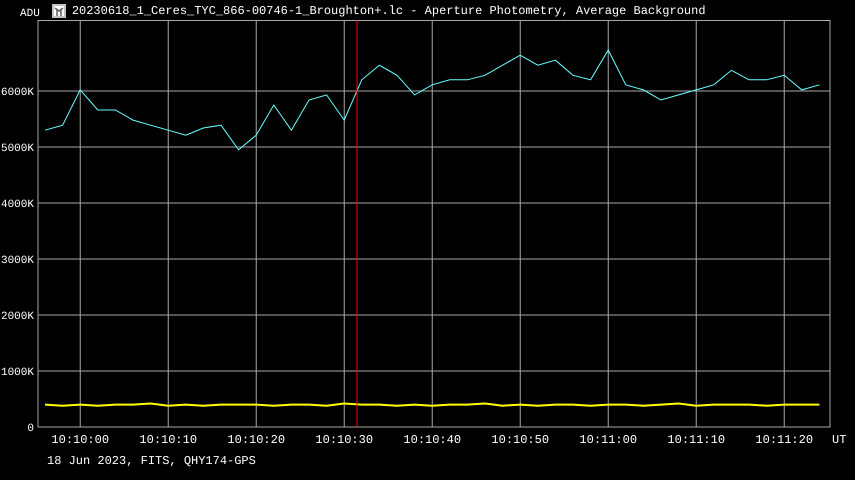 The height and width of the screenshot is (480, 855). I want to click on y-tick-label: 0, so click(30, 429).